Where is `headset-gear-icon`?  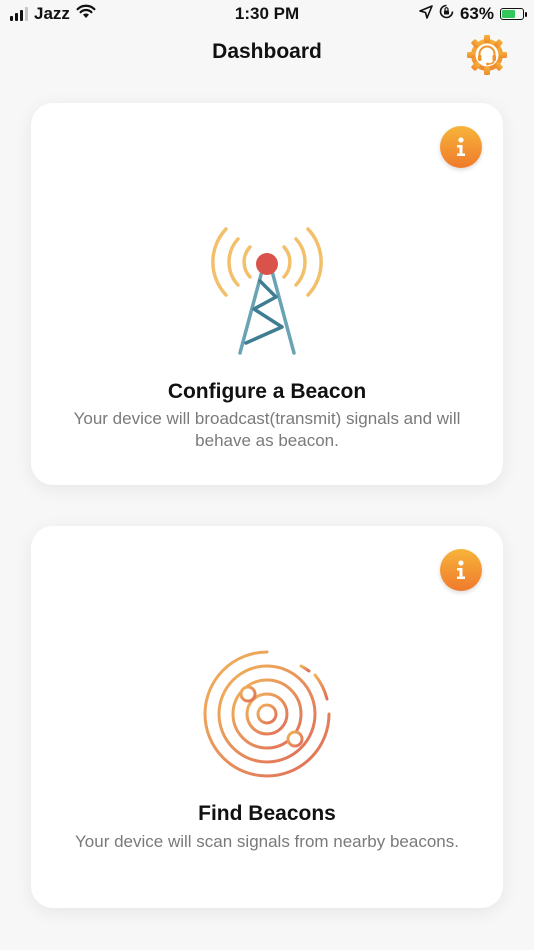 headset-gear-icon is located at coordinates (487, 55).